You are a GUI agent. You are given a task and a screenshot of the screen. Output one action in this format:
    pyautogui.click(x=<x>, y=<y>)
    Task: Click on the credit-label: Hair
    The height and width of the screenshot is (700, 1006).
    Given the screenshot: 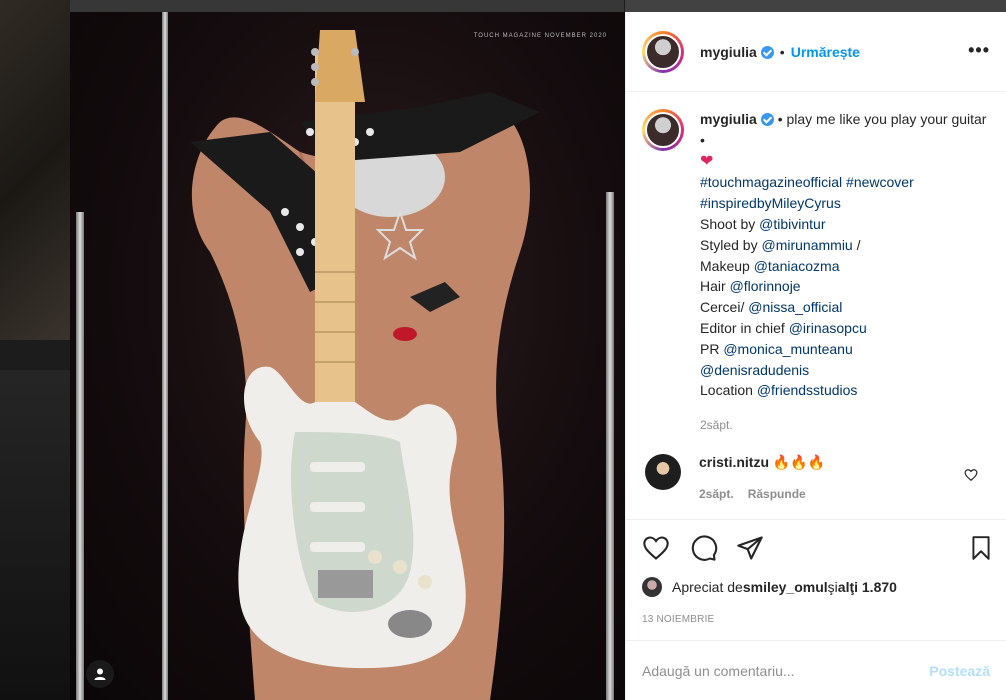 What is the action you would take?
    pyautogui.click(x=715, y=286)
    